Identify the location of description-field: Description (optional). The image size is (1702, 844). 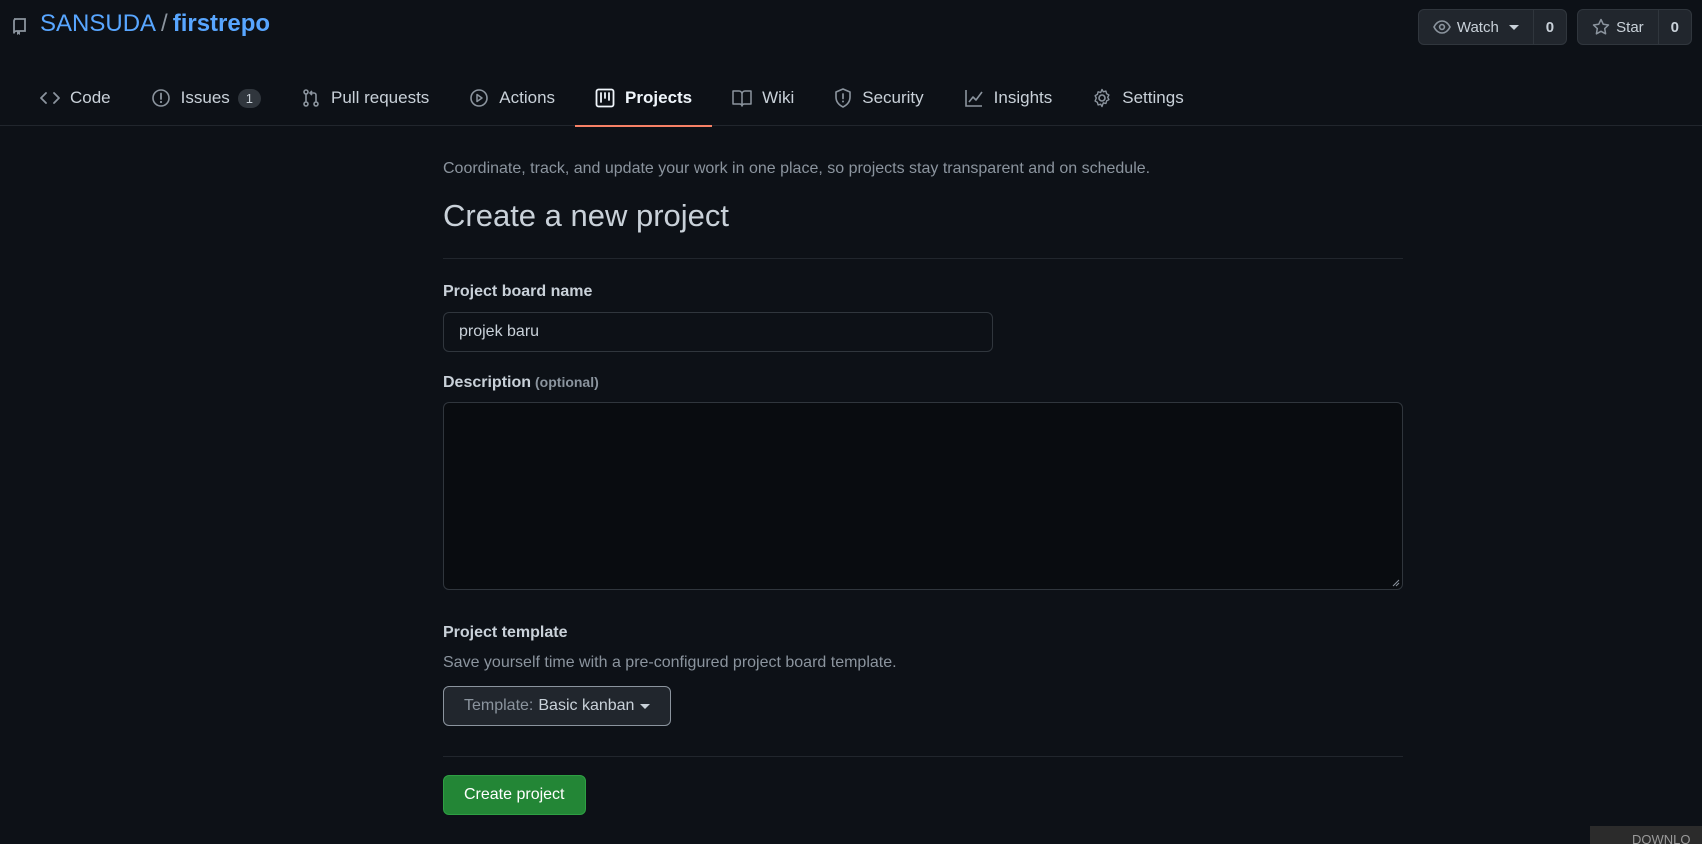
(923, 482).